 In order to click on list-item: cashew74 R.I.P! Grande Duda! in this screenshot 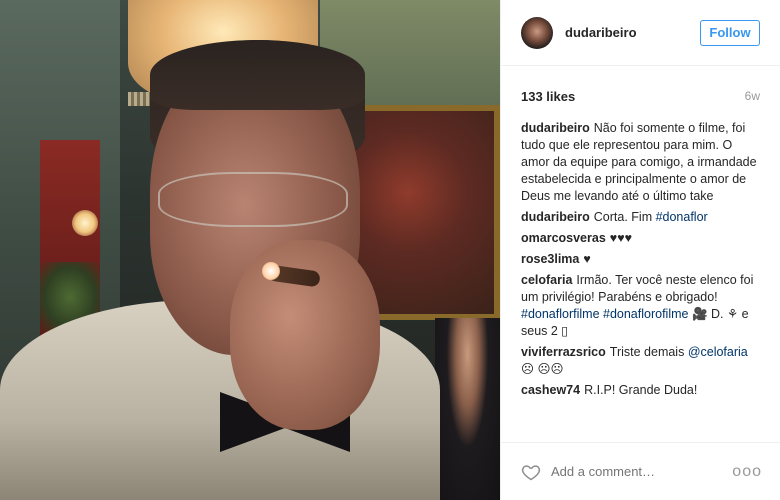, I will do `click(640, 390)`.